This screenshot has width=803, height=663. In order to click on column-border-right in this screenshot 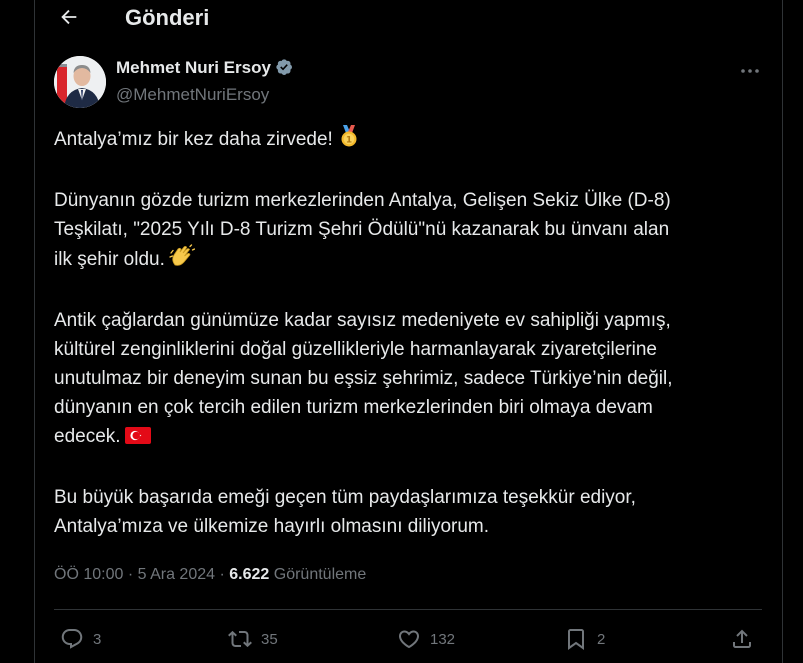, I will do `click(782, 331)`.